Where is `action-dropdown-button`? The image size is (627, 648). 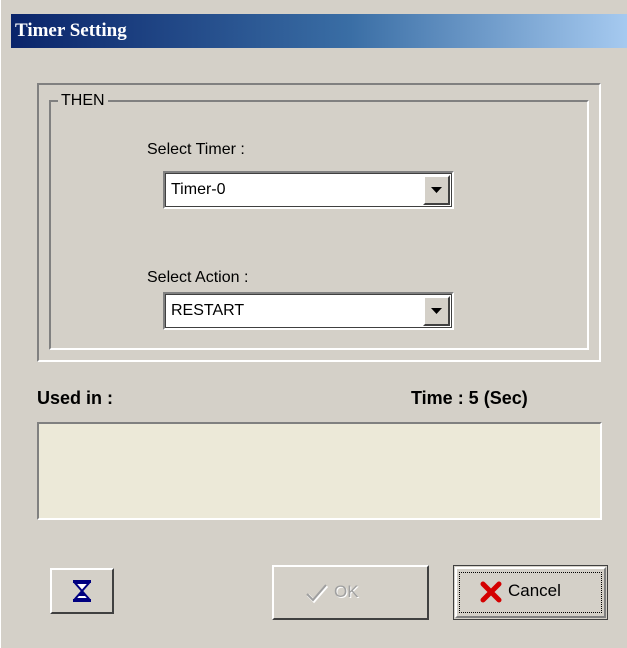 action-dropdown-button is located at coordinates (436, 311).